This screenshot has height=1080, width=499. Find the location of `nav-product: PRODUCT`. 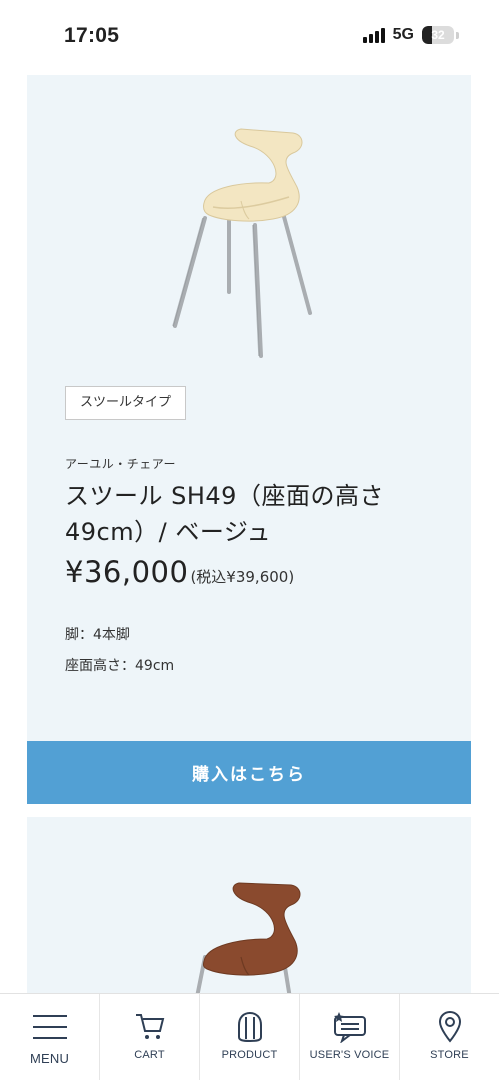

nav-product: PRODUCT is located at coordinates (250, 1037).